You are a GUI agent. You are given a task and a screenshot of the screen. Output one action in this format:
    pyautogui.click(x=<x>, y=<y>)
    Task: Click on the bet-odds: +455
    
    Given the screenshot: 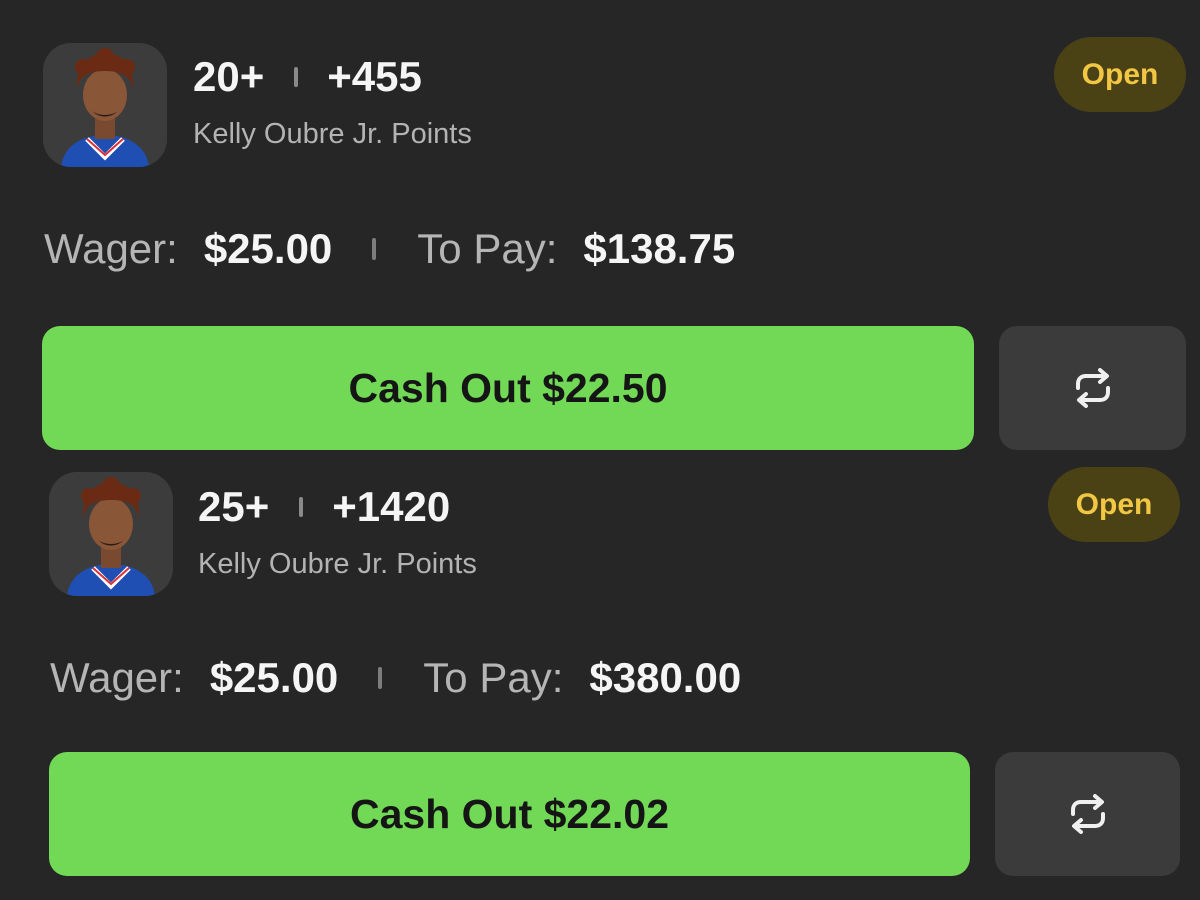 What is the action you would take?
    pyautogui.click(x=374, y=76)
    